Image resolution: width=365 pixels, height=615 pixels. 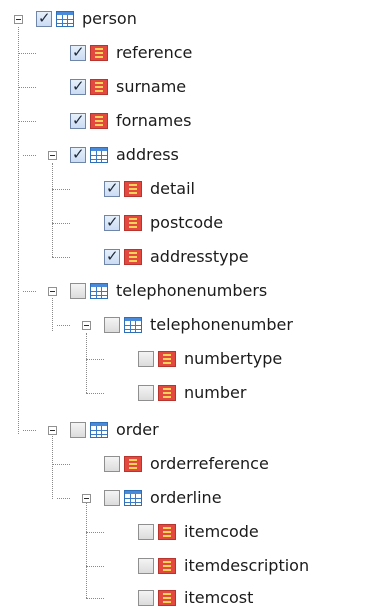 I want to click on node-label: orderline, so click(x=186, y=497).